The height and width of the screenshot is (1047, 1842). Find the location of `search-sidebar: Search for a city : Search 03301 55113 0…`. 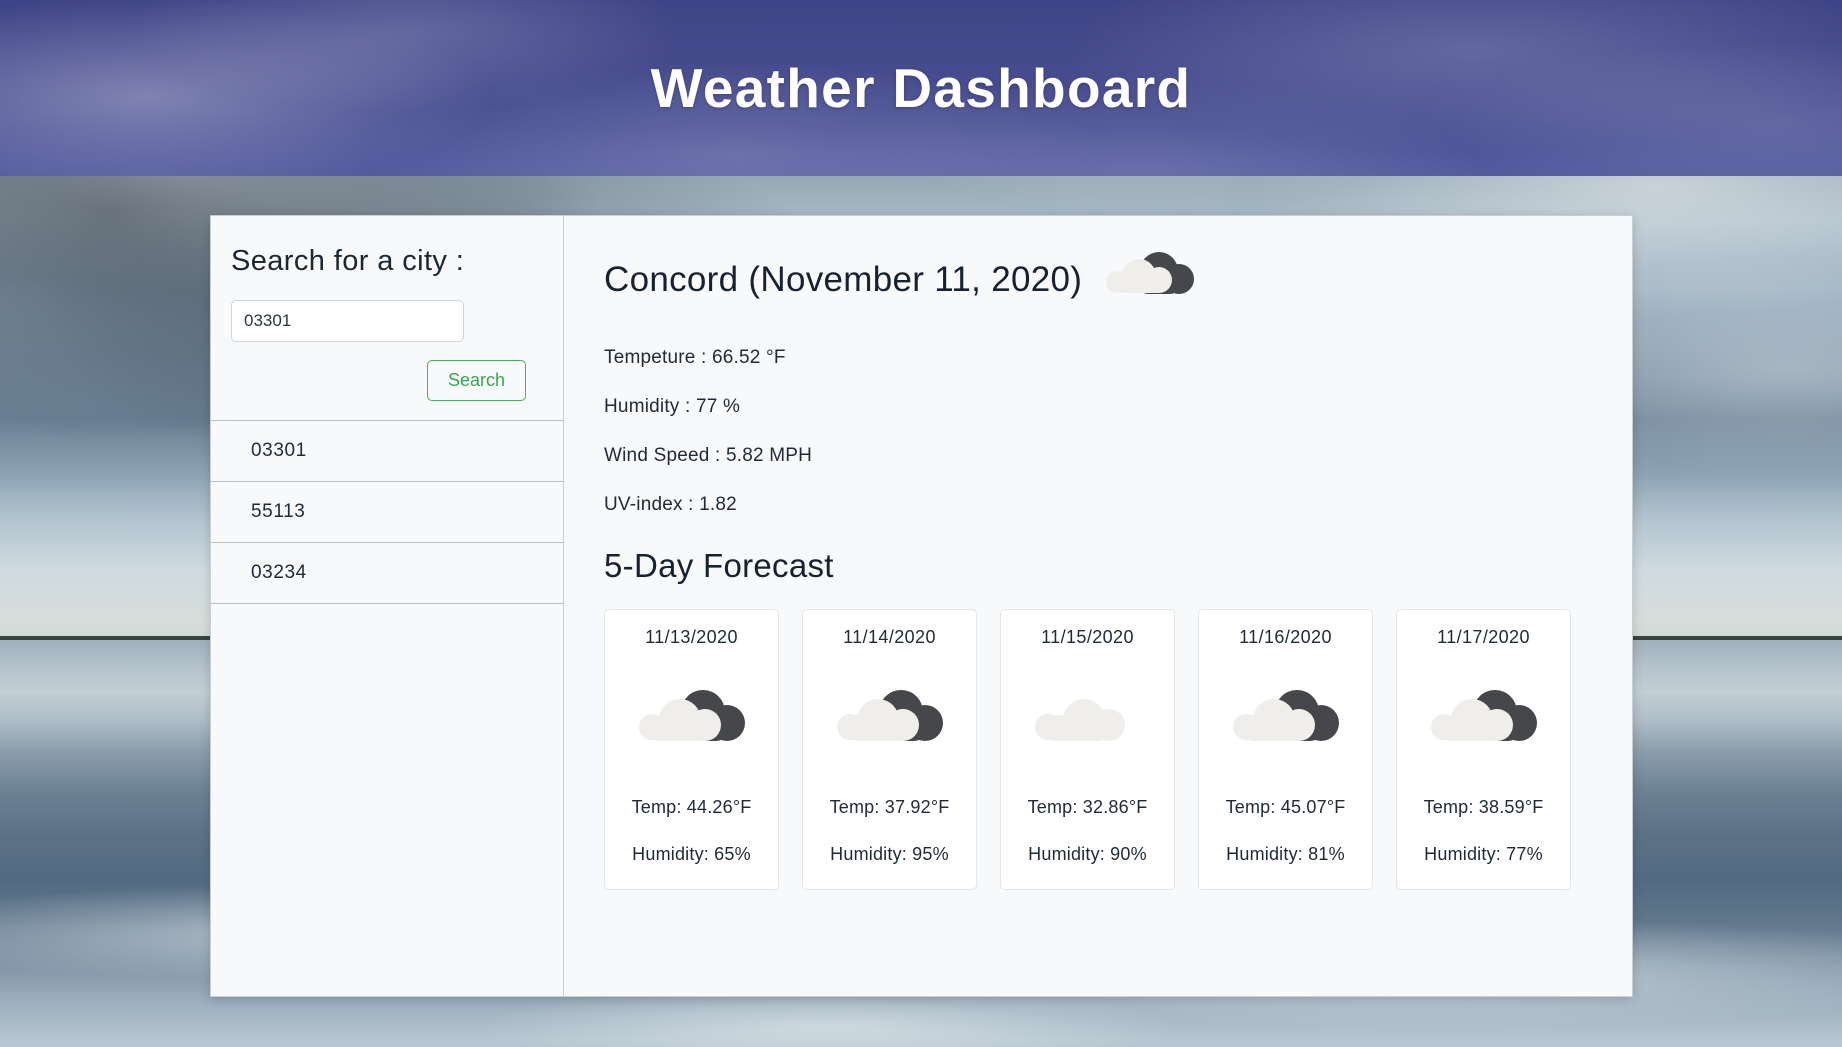

search-sidebar: Search for a city : Search 03301 55113 0… is located at coordinates (387, 606).